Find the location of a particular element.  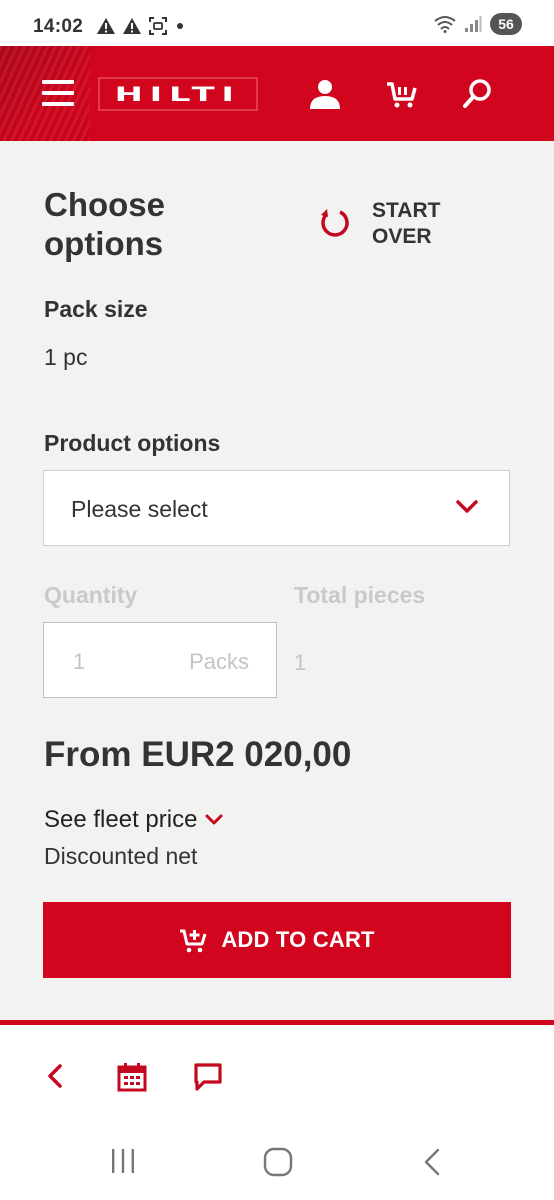

calendar-icon is located at coordinates (132, 1077).